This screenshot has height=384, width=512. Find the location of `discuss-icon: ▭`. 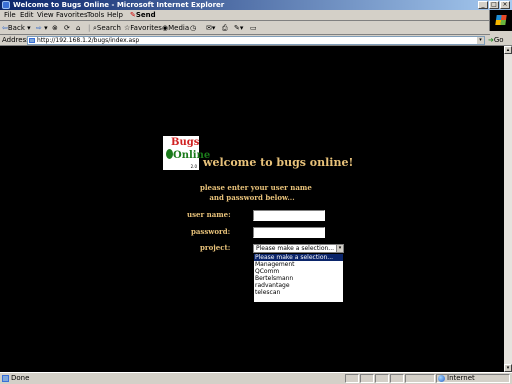

discuss-icon: ▭ is located at coordinates (253, 28).